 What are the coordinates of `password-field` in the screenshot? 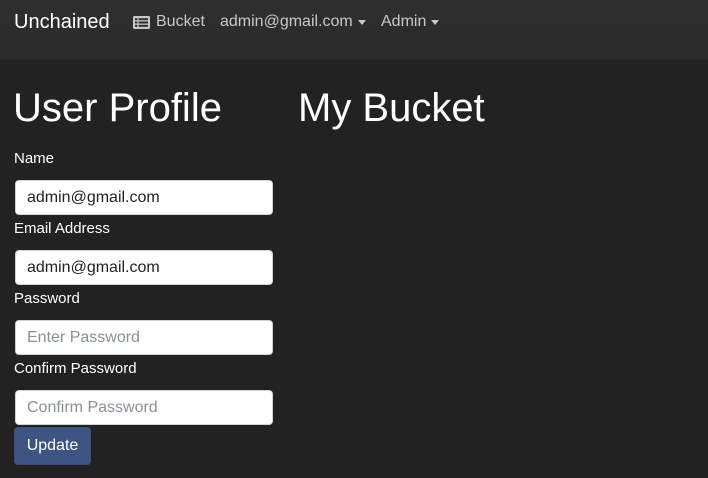 It's located at (144, 337).